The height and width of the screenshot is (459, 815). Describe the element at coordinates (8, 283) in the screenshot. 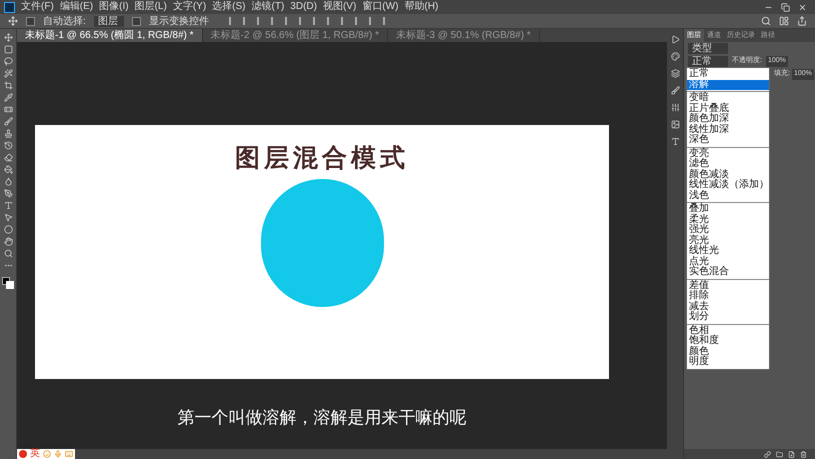

I see `color-swatches-icon` at that location.